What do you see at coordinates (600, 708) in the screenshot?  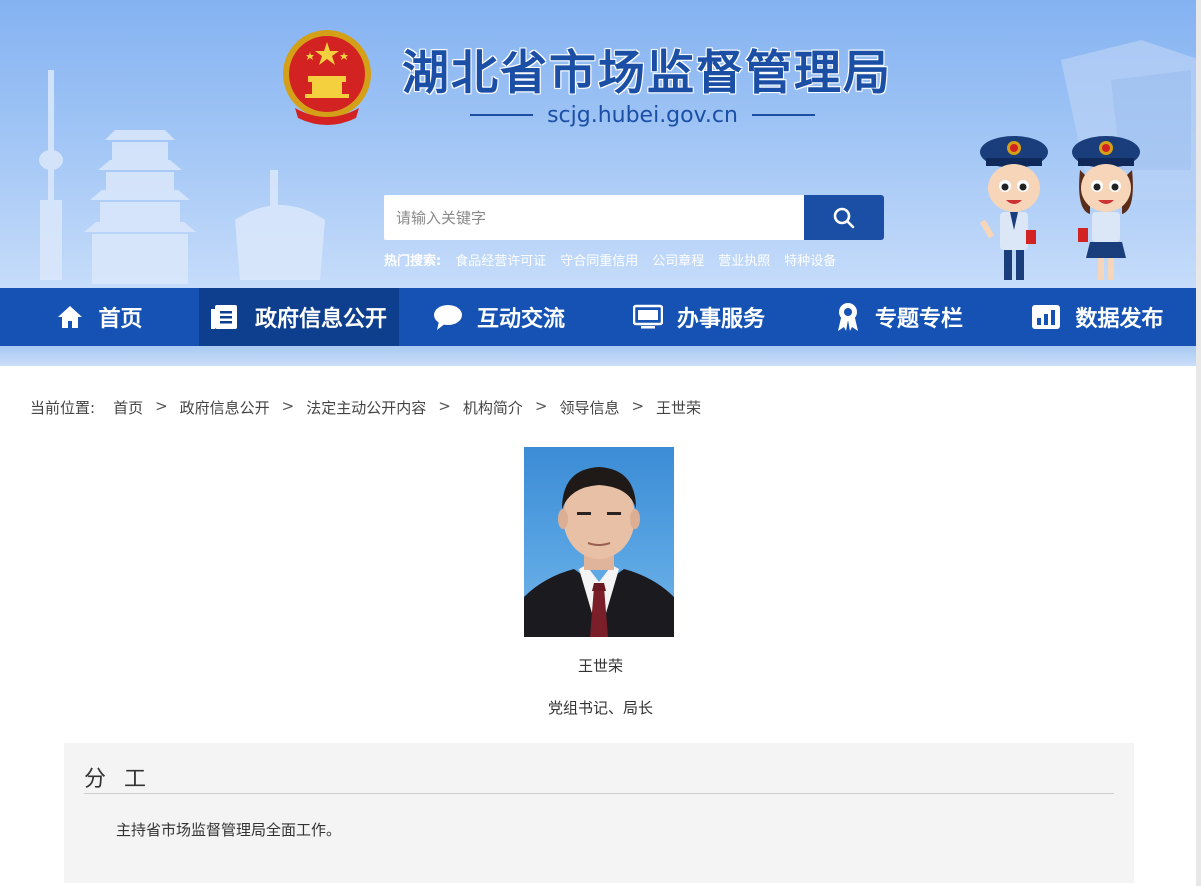 I see `leader-position: 党组书记、局长` at bounding box center [600, 708].